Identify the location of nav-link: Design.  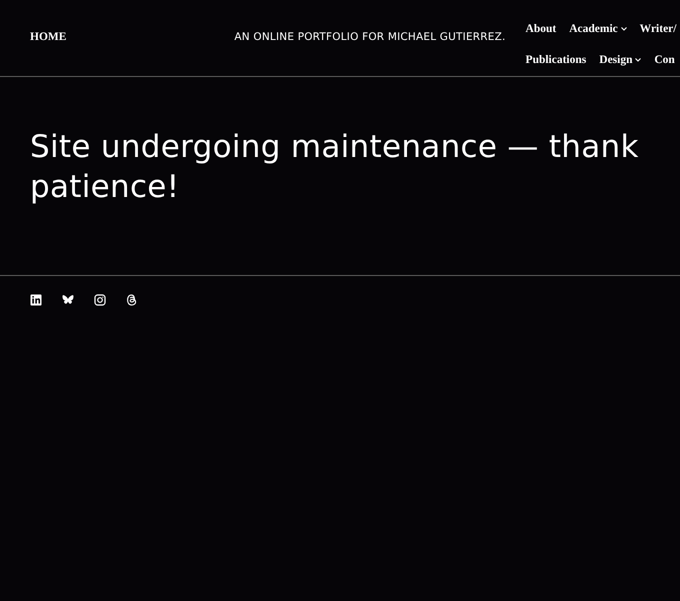
(620, 61).